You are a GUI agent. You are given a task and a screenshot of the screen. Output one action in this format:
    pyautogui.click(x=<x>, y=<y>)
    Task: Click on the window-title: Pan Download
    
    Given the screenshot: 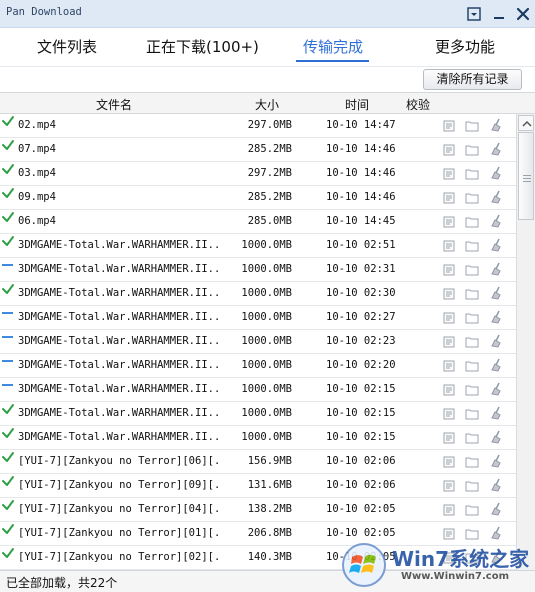 What is the action you would take?
    pyautogui.click(x=44, y=12)
    